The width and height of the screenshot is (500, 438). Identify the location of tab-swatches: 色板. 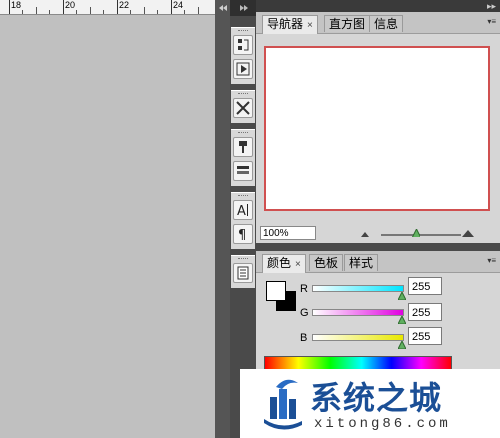
(326, 262).